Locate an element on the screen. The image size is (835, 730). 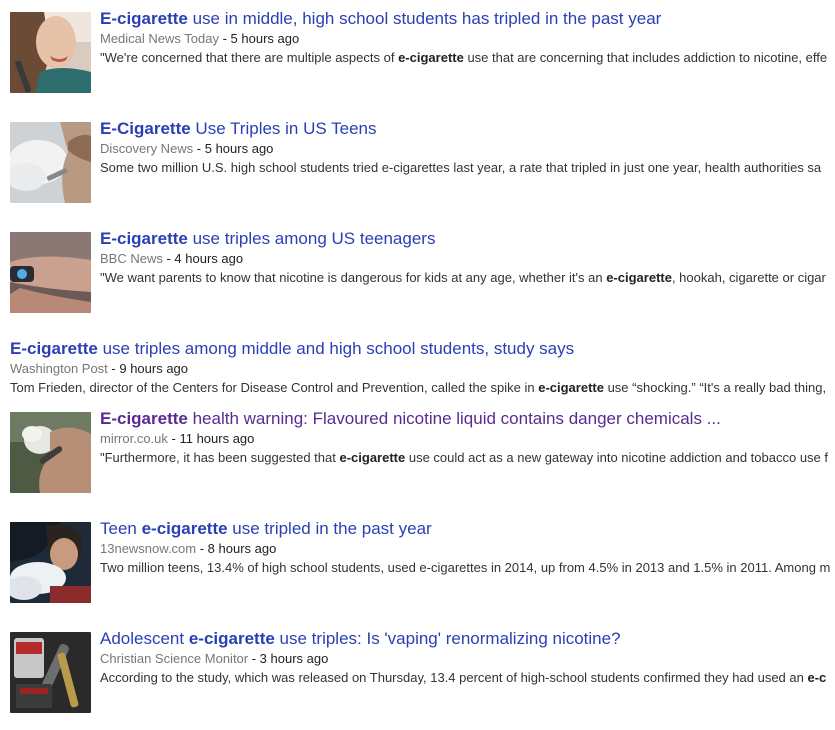
ecig-products-photo-icon is located at coordinates (50, 672).